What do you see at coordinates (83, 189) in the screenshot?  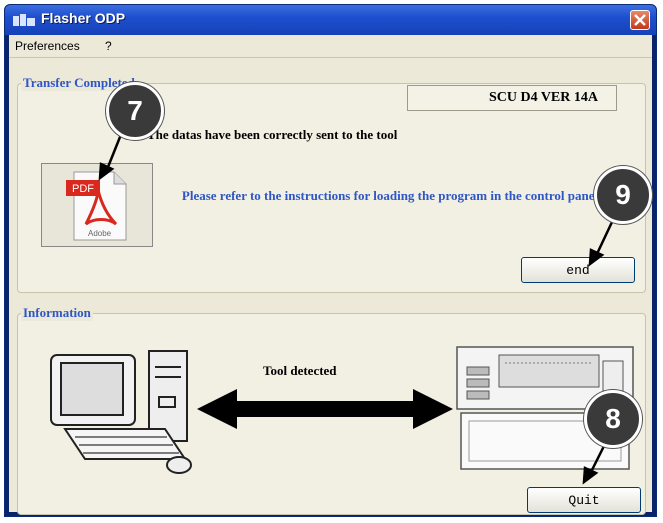 I see `svg-text: PDF` at bounding box center [83, 189].